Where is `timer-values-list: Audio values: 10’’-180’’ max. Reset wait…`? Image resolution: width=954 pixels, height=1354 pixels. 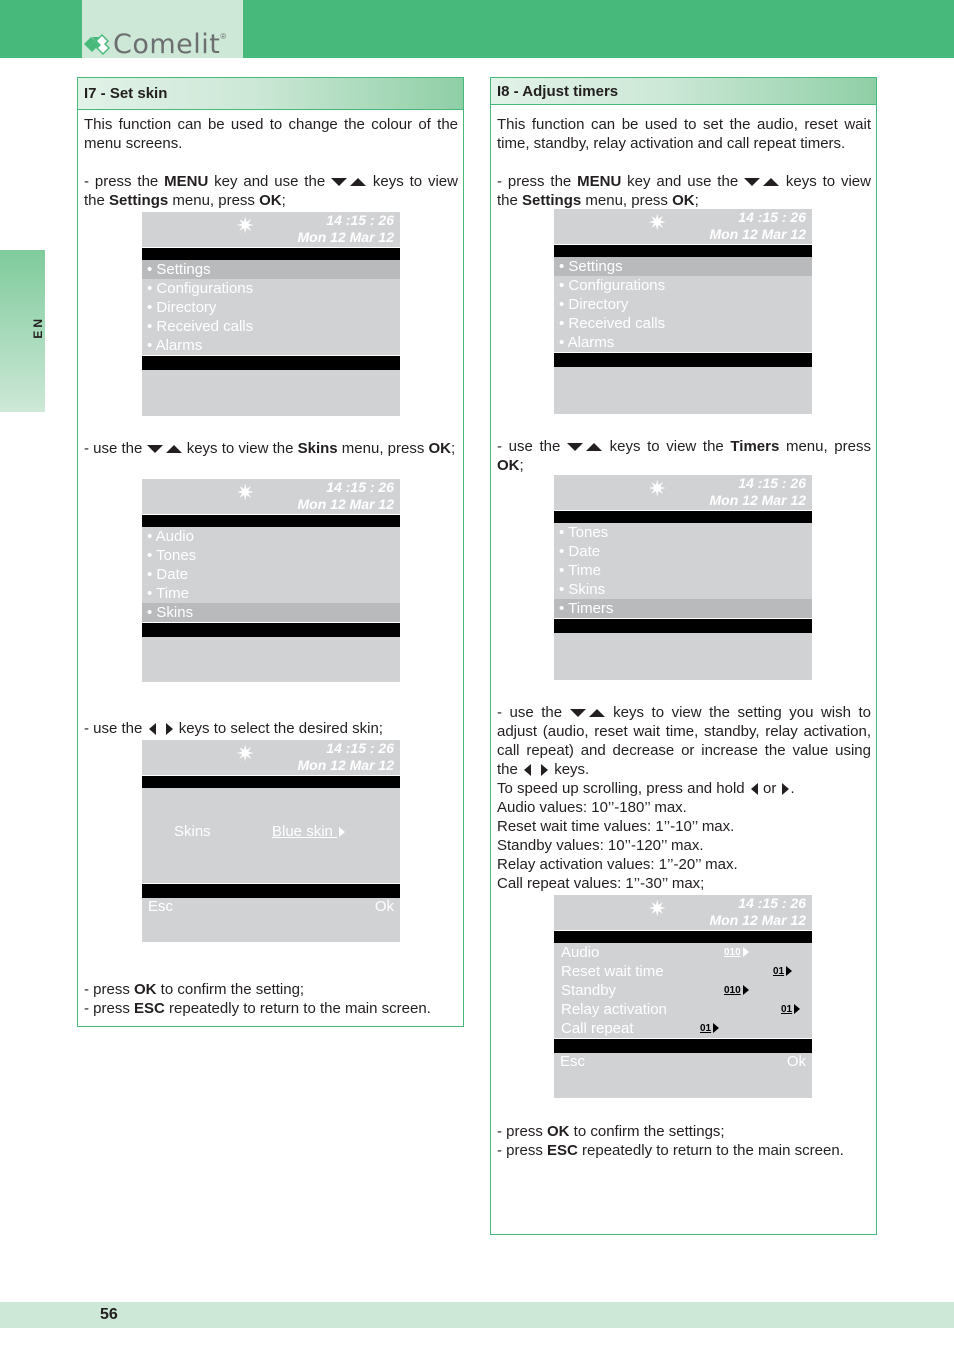
timer-values-list: Audio values: 10’’-180’’ max. Reset wait… is located at coordinates (684, 845).